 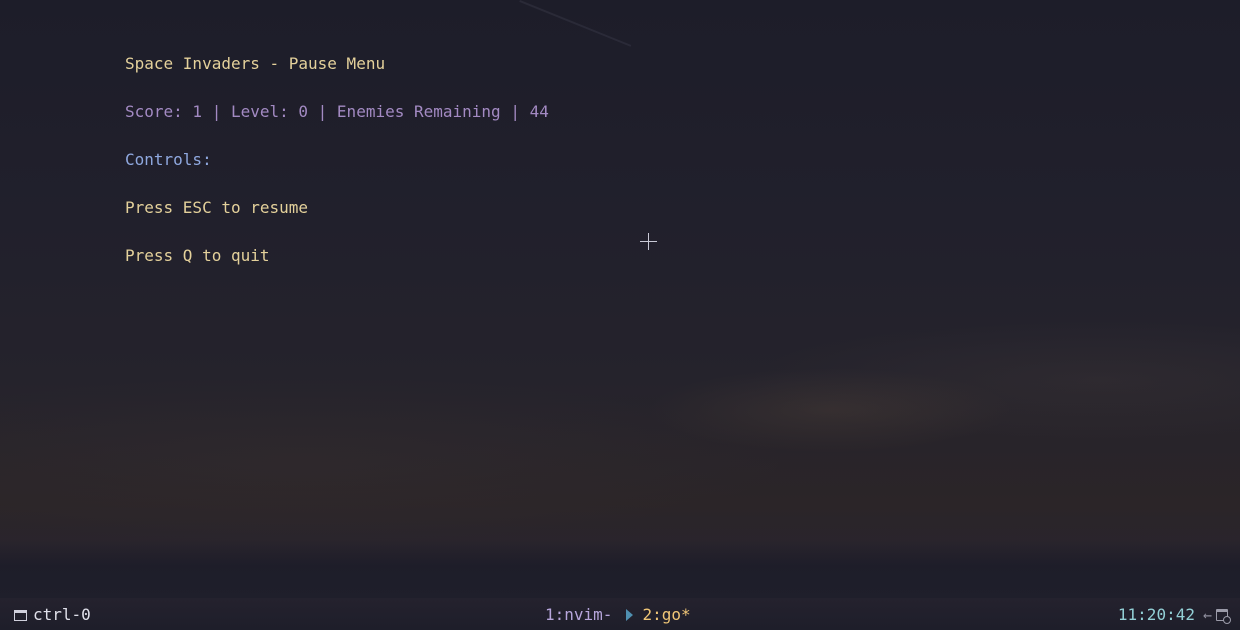 What do you see at coordinates (20, 615) in the screenshot?
I see `window-icon` at bounding box center [20, 615].